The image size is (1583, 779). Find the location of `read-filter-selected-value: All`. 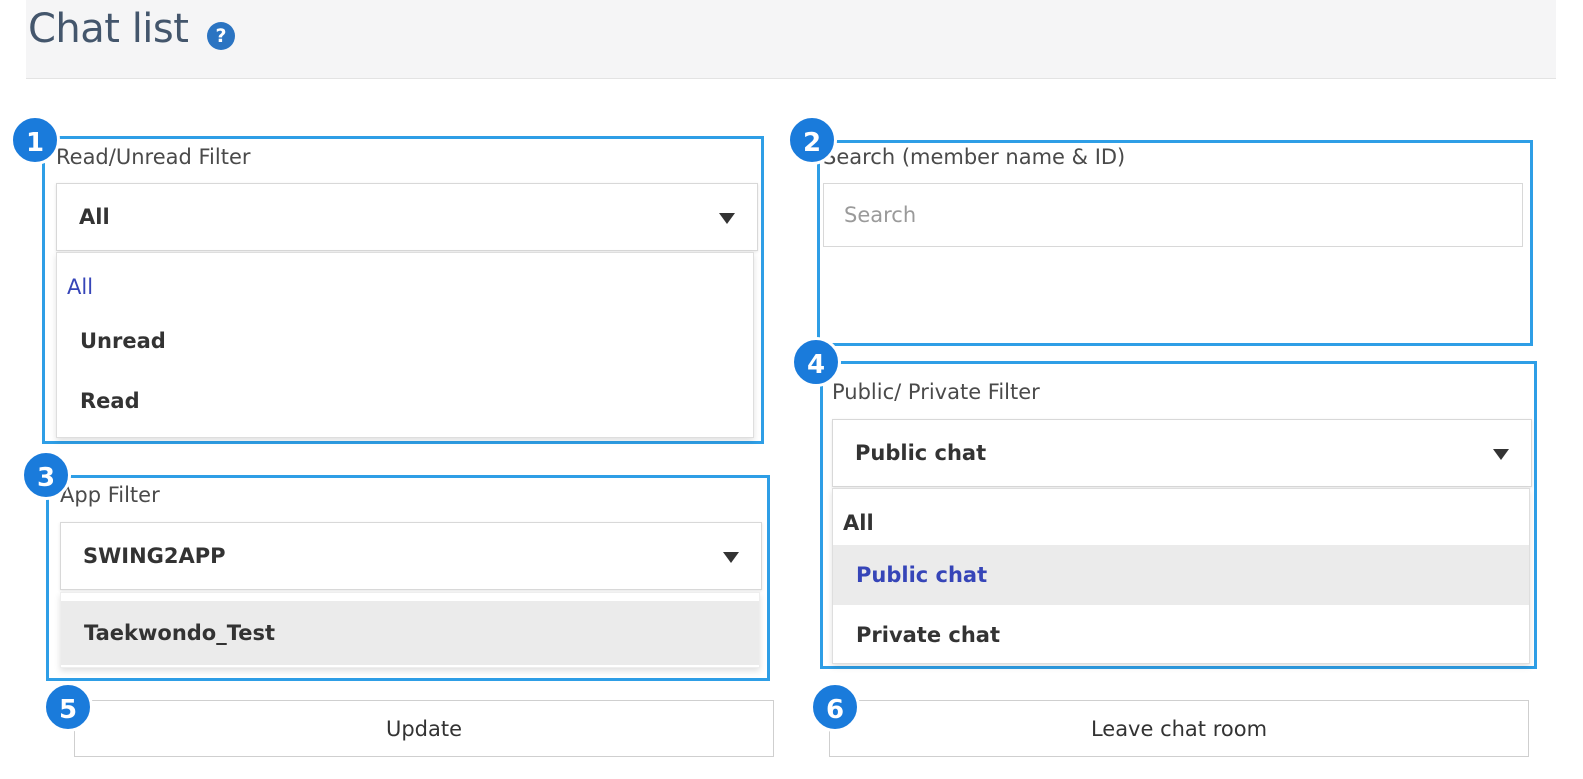

read-filter-selected-value: All is located at coordinates (94, 217).